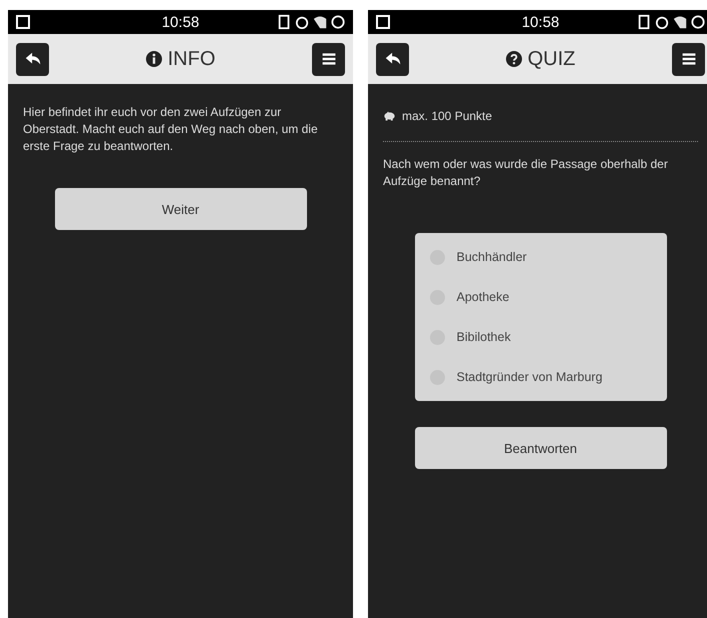  I want to click on screen-title: QUIZ, so click(552, 59).